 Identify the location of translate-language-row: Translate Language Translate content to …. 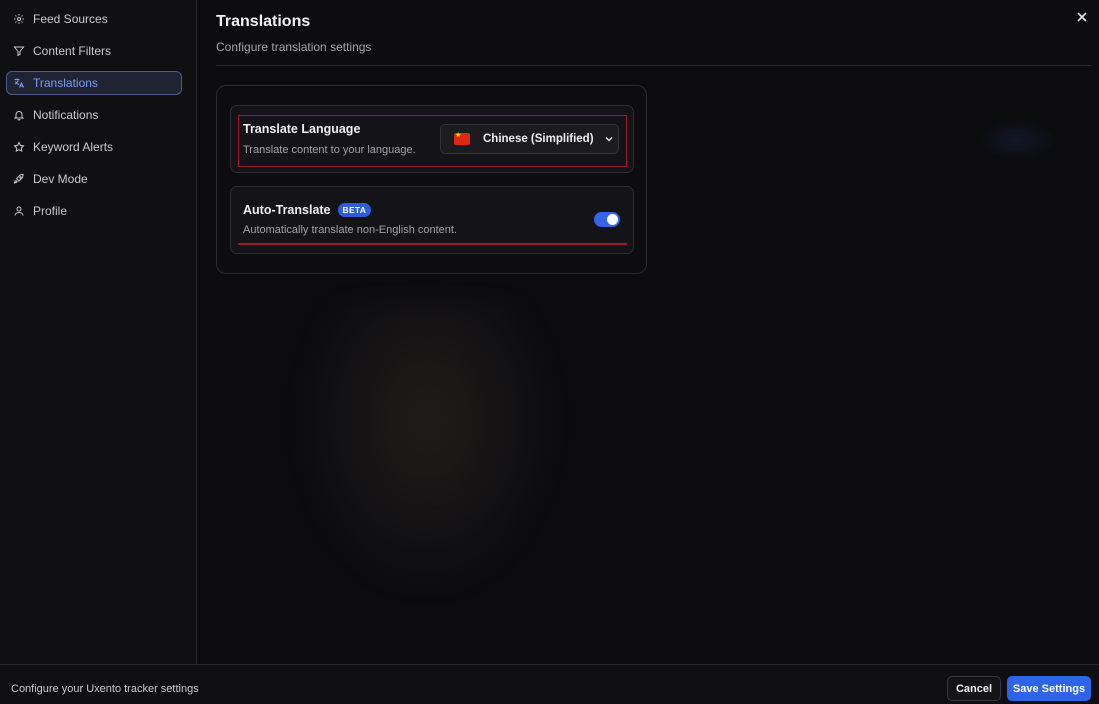
(432, 139).